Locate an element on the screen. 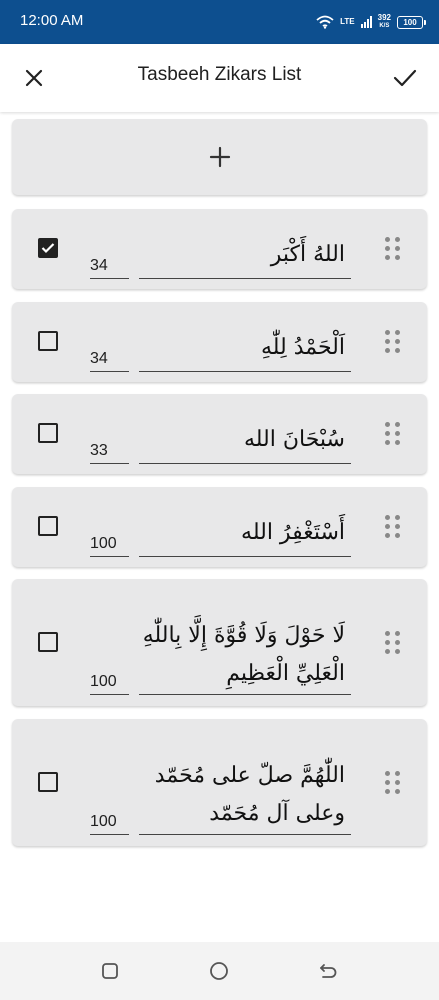 The image size is (439, 1000). zikar-card: 100 أَسْتَغْفِرُ الله is located at coordinates (219, 527).